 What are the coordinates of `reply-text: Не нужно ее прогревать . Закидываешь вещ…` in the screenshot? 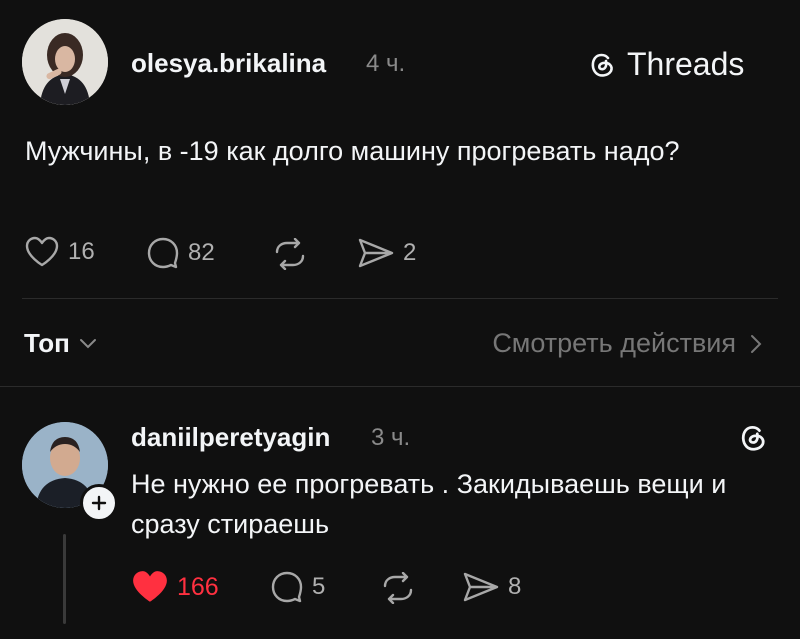 It's located at (429, 504).